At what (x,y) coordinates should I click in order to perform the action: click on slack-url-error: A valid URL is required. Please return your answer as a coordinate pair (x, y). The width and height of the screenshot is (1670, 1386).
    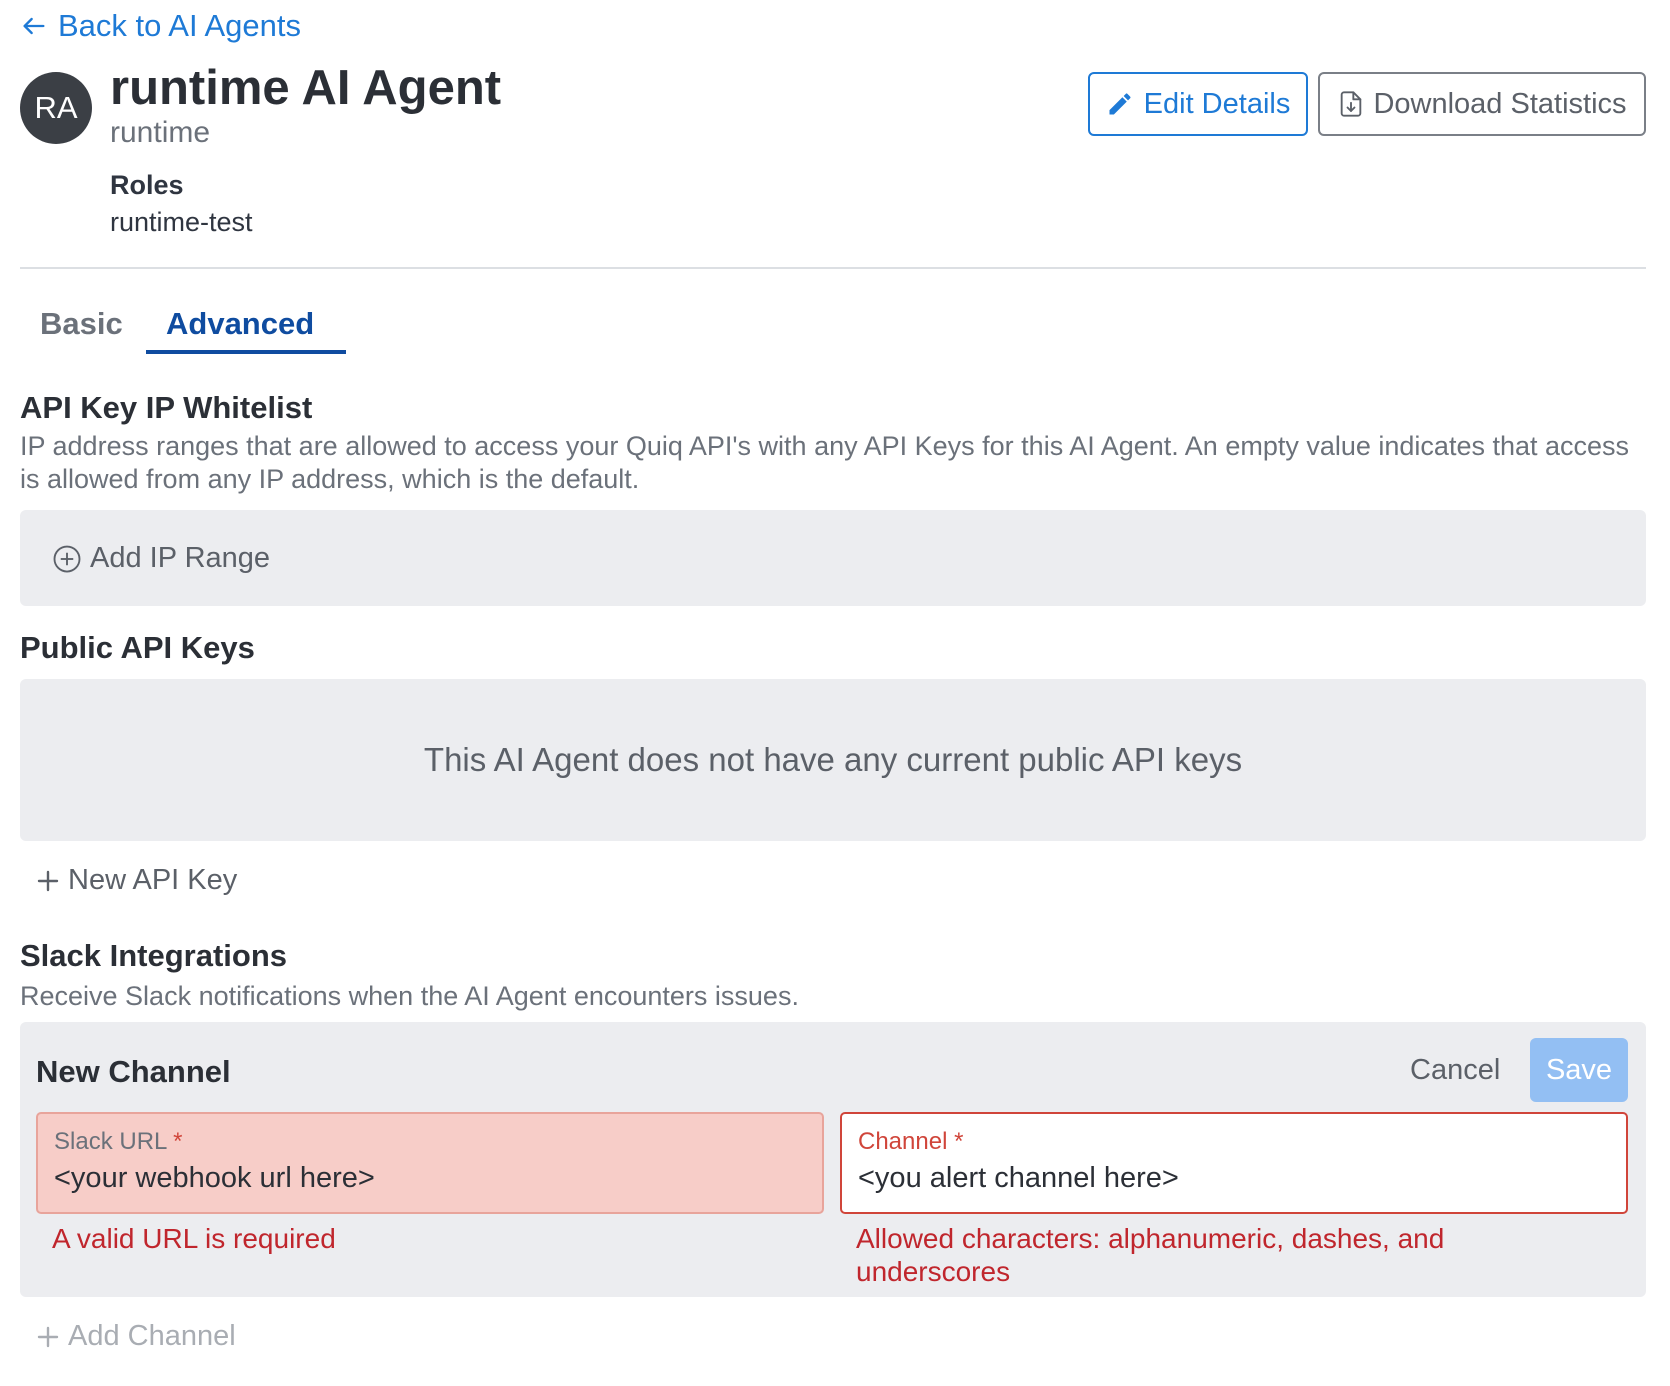
    Looking at the image, I should click on (194, 1238).